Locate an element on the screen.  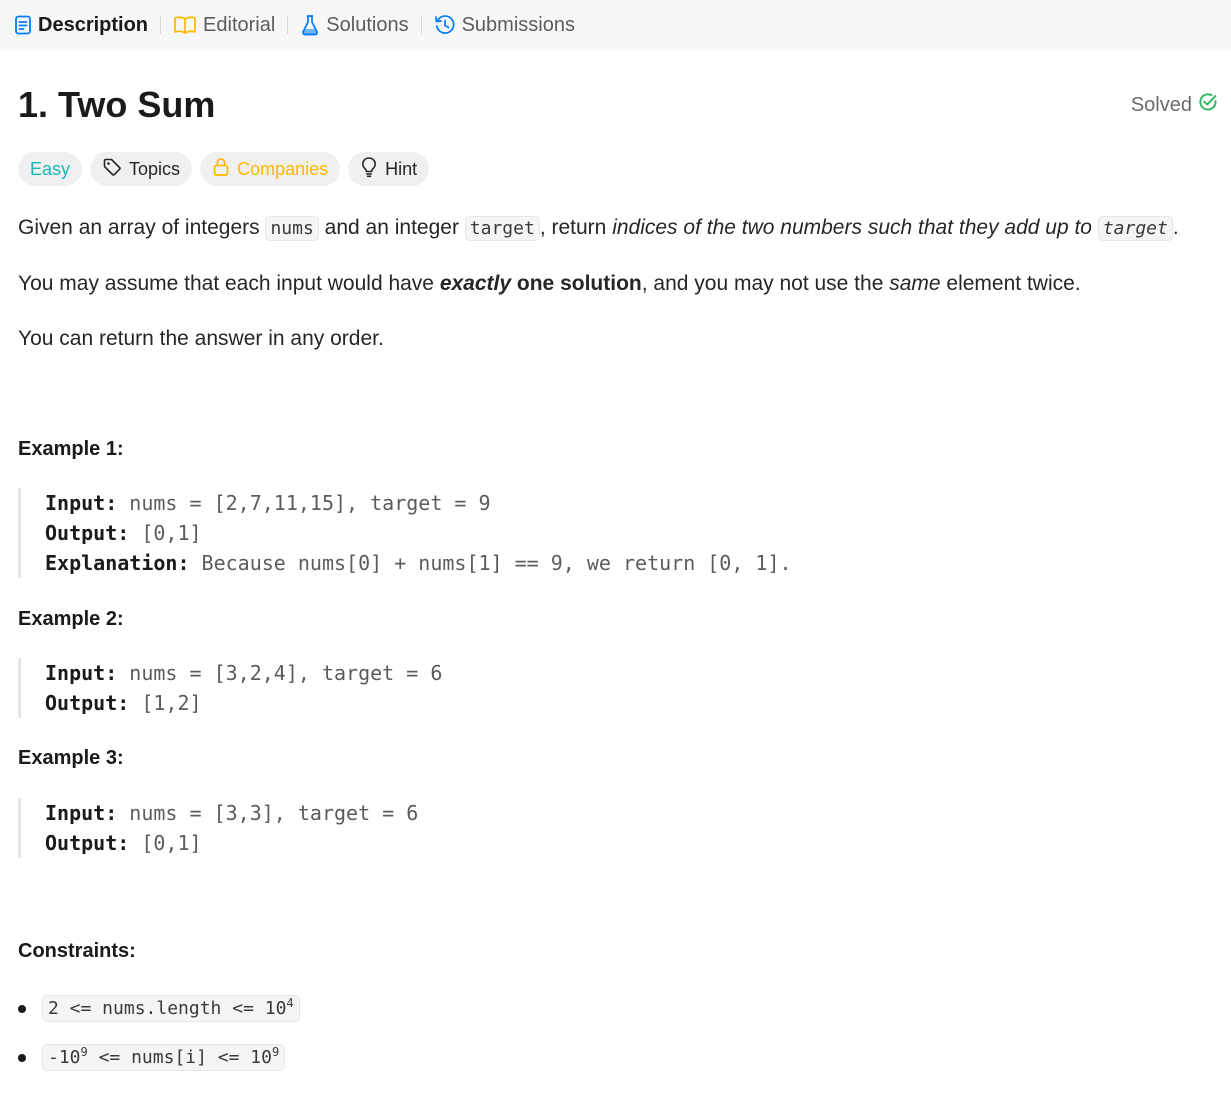
text: Given an array of integers is located at coordinates (142, 227).